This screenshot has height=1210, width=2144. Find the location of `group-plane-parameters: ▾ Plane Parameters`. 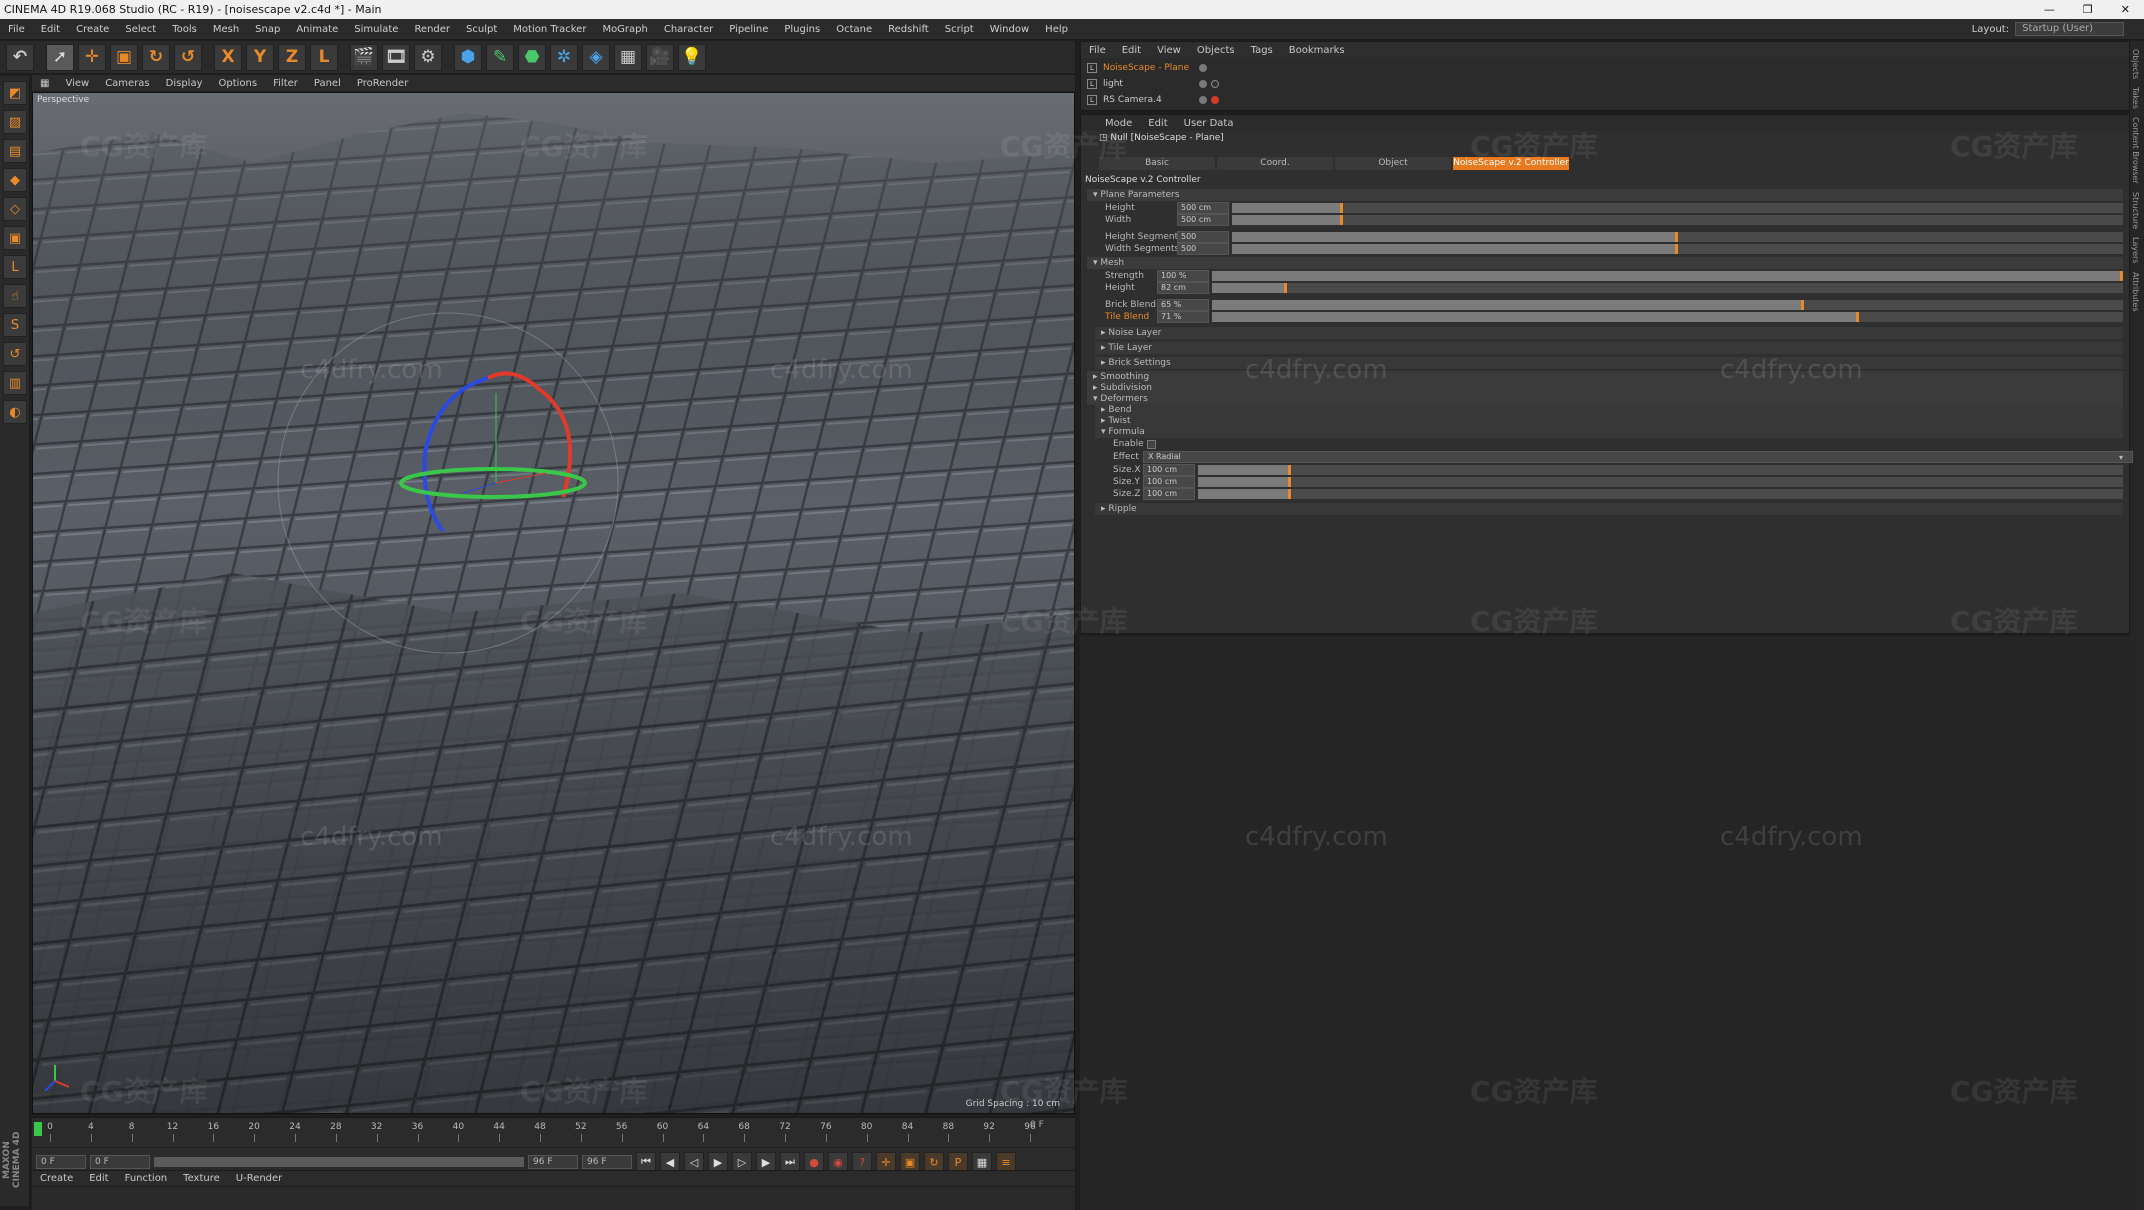

group-plane-parameters: ▾ Plane Parameters is located at coordinates (1605, 195).